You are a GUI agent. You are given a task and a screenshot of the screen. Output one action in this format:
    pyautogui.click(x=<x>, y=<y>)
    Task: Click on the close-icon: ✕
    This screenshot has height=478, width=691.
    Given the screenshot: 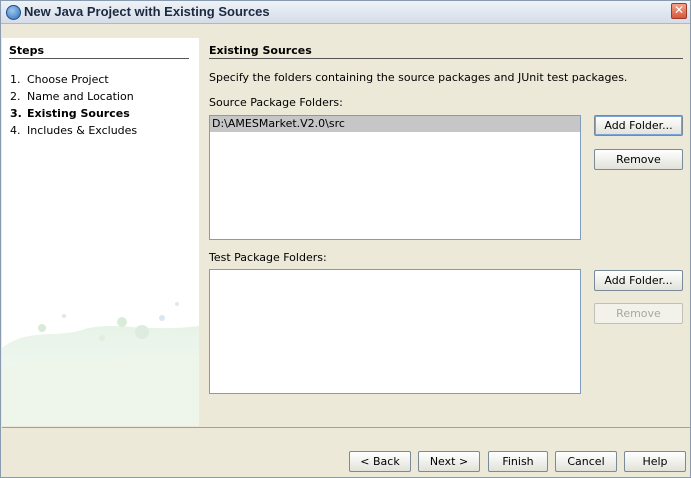 What is the action you would take?
    pyautogui.click(x=679, y=11)
    